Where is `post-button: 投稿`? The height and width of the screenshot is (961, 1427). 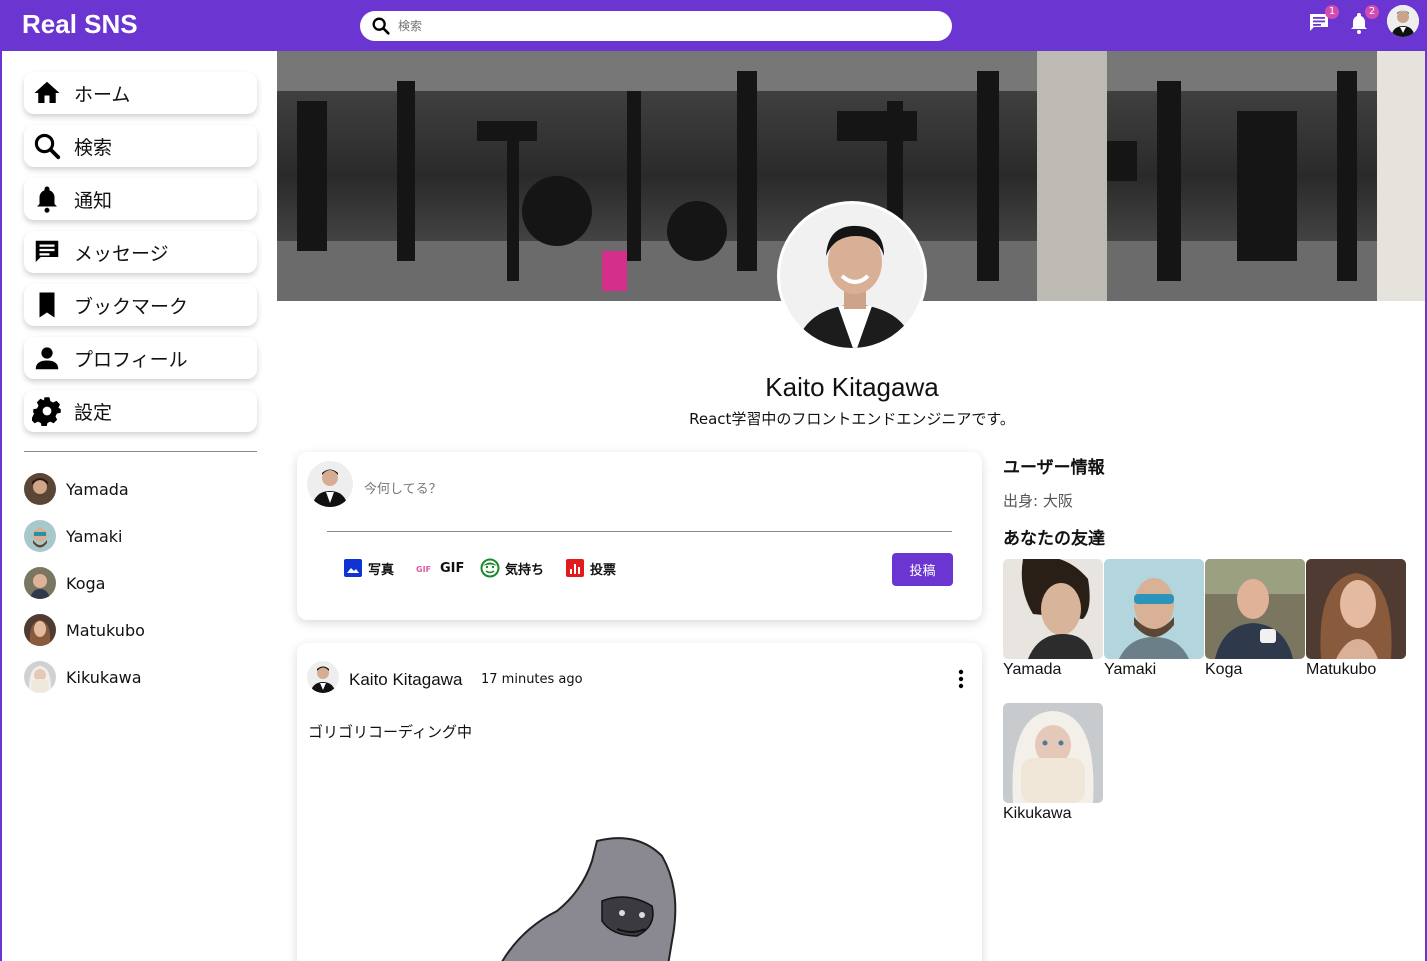 post-button: 投稿 is located at coordinates (922, 569).